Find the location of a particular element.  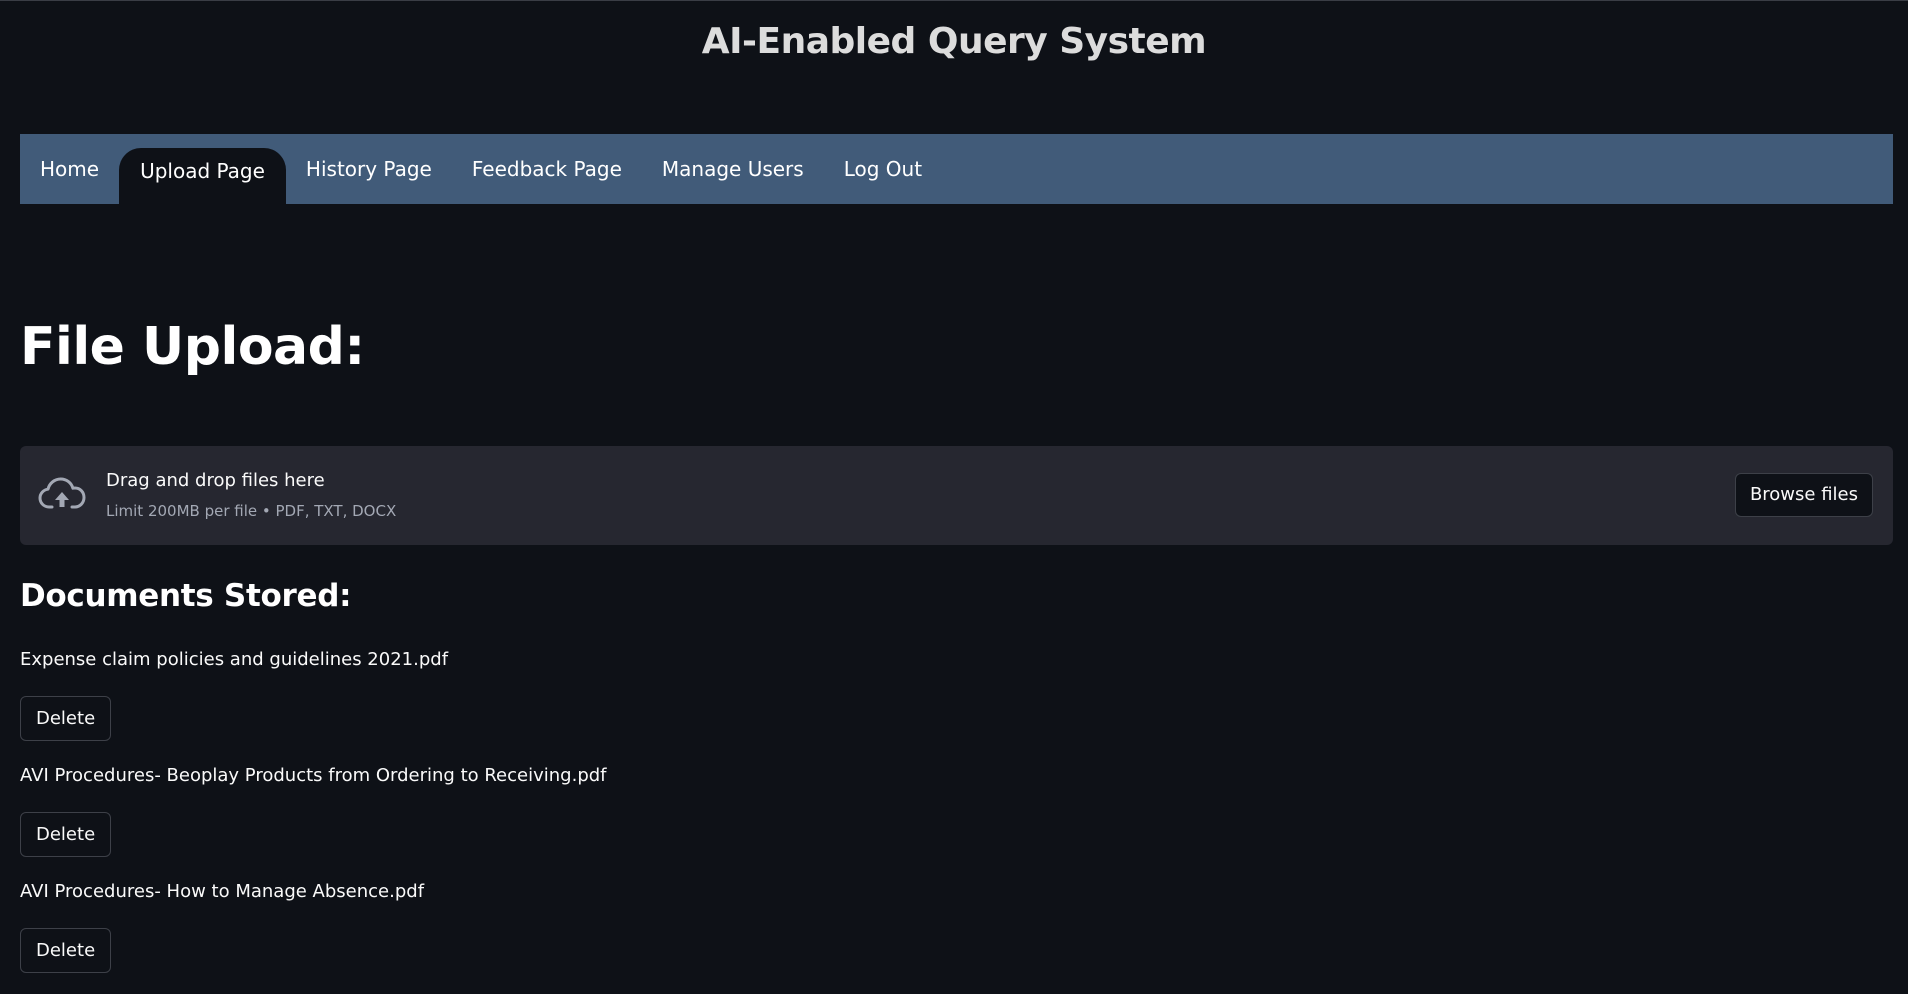

app-title: AI-Enabled Query System is located at coordinates (954, 41).